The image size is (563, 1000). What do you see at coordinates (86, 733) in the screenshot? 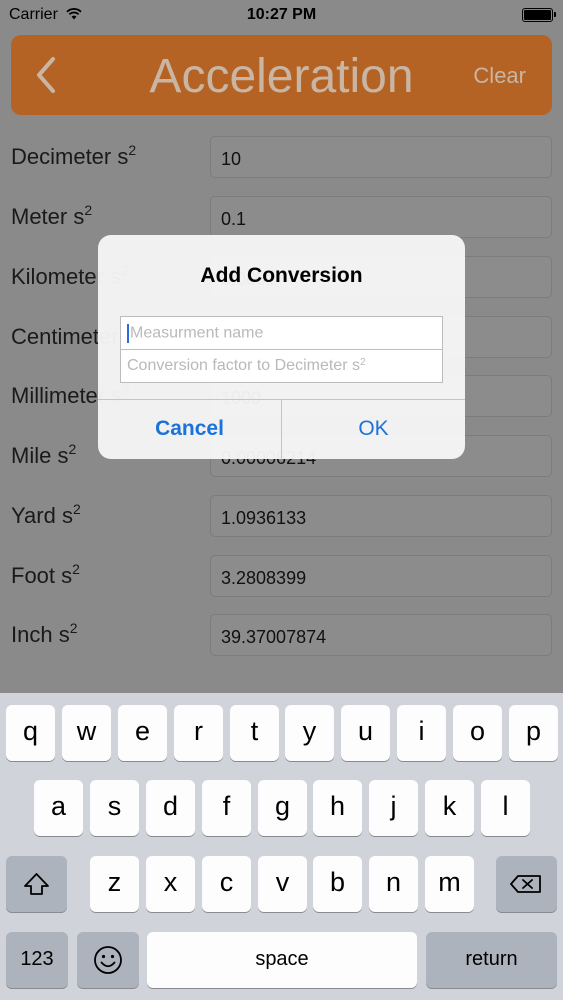
I see `key-w: w` at bounding box center [86, 733].